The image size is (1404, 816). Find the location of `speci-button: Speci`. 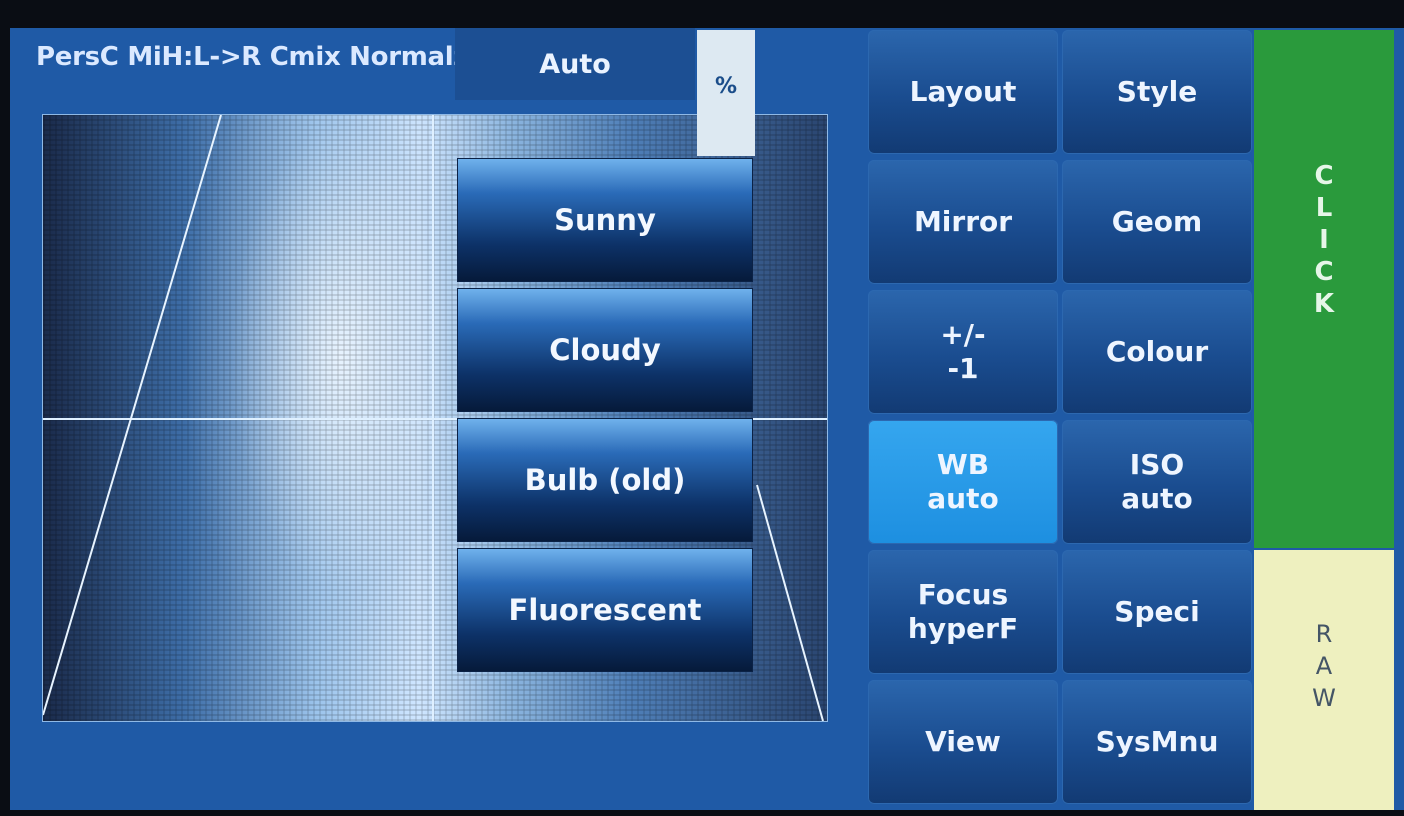

speci-button: Speci is located at coordinates (1157, 612).